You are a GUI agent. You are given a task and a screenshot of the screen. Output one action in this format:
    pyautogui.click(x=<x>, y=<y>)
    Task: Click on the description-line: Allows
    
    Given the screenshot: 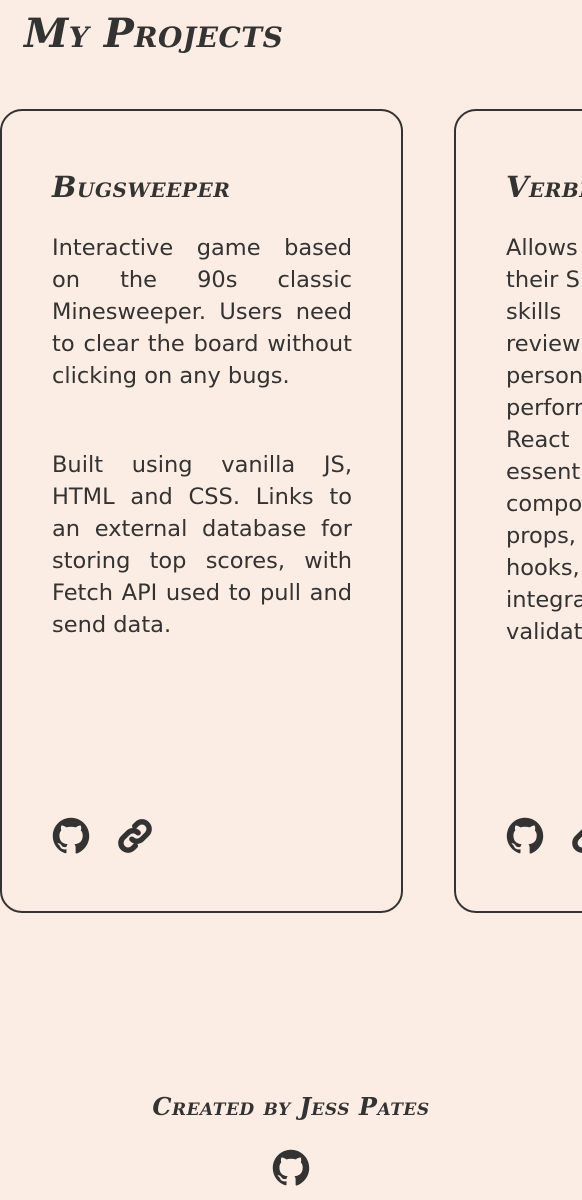 What is the action you would take?
    pyautogui.click(x=542, y=248)
    